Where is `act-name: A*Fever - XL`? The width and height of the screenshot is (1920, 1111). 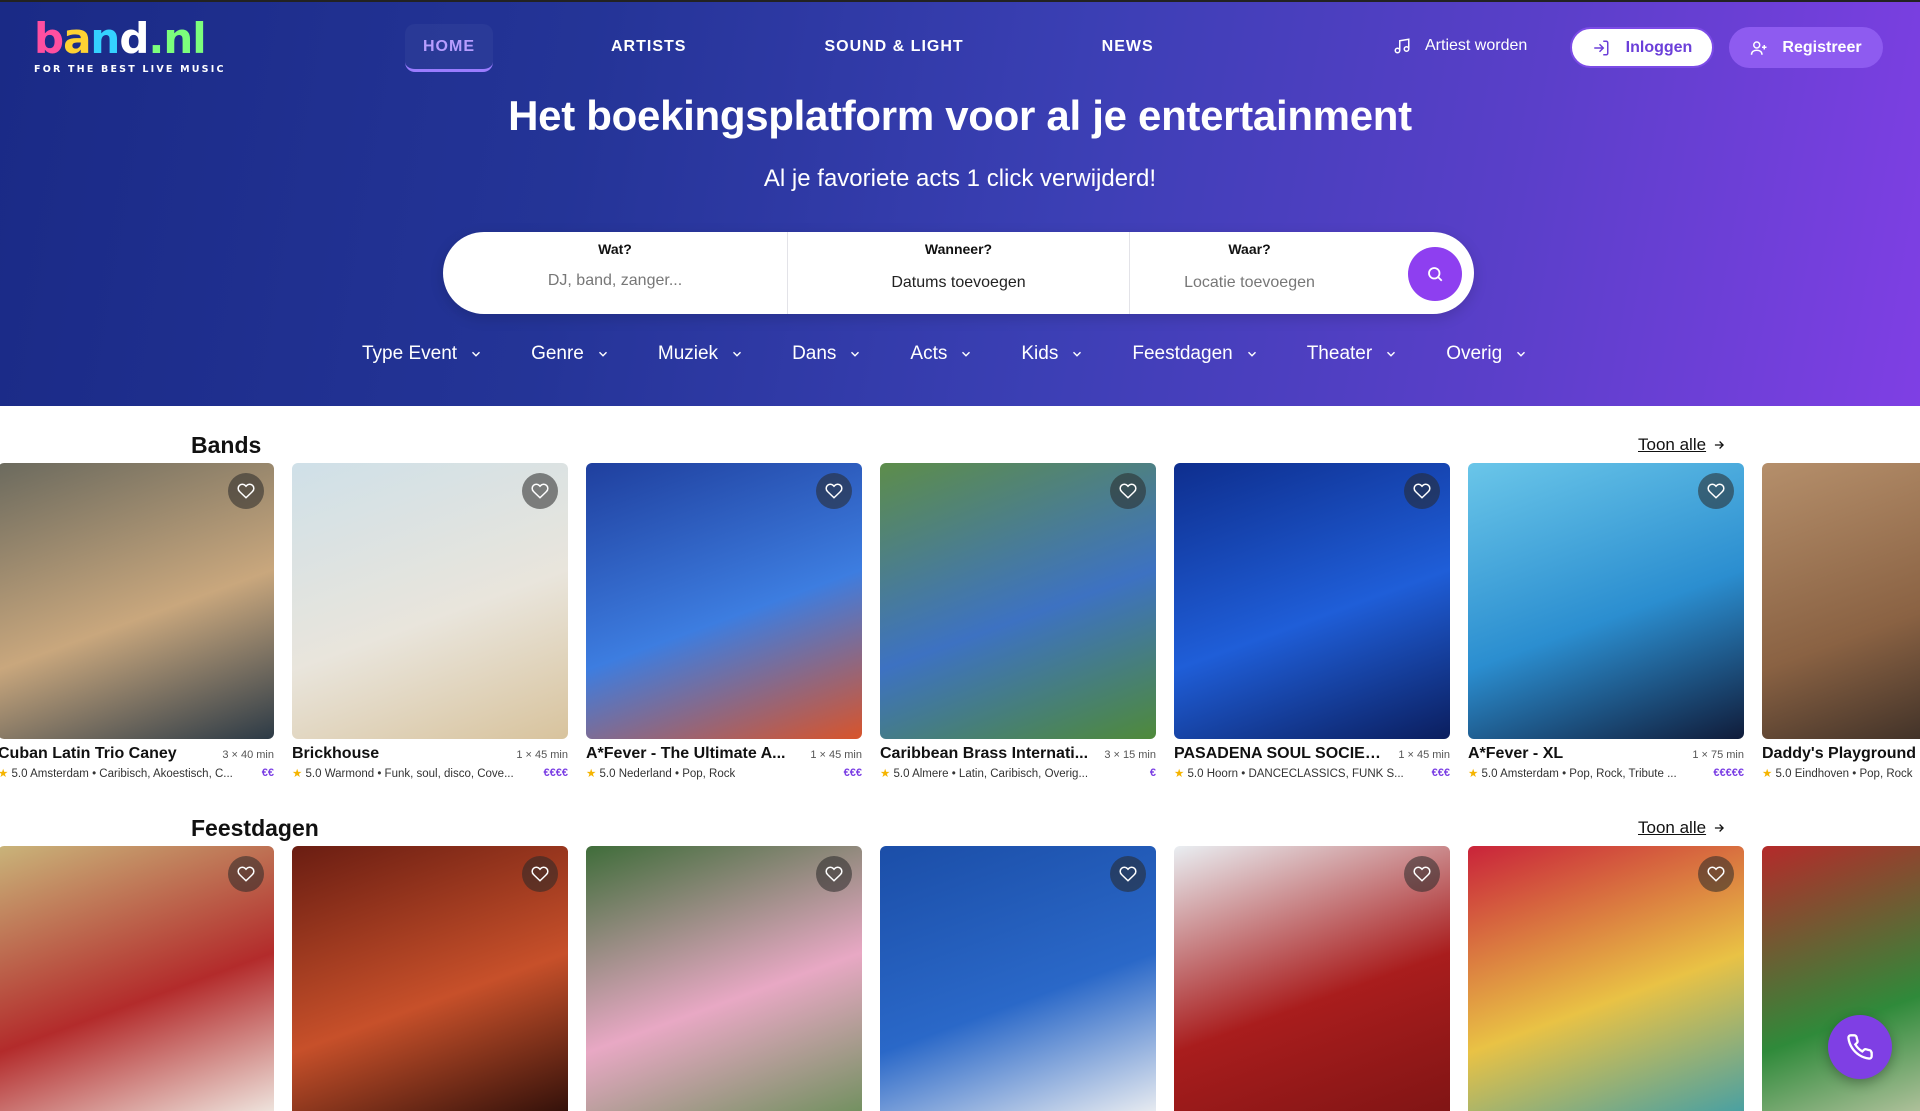 act-name: A*Fever - XL is located at coordinates (1515, 754).